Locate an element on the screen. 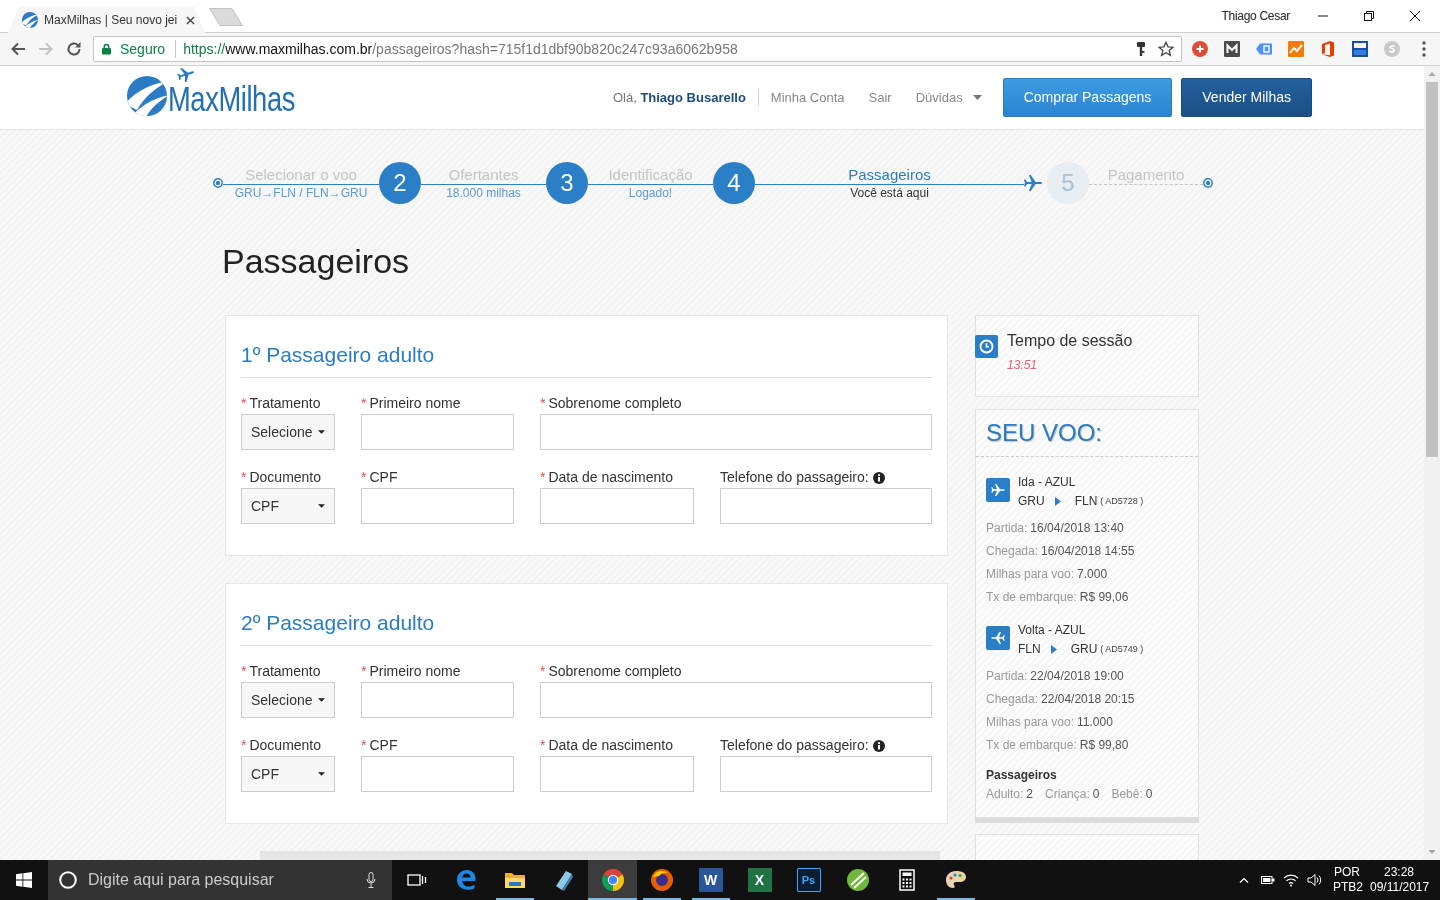  session-title: Tempo de sessão is located at coordinates (1070, 341).